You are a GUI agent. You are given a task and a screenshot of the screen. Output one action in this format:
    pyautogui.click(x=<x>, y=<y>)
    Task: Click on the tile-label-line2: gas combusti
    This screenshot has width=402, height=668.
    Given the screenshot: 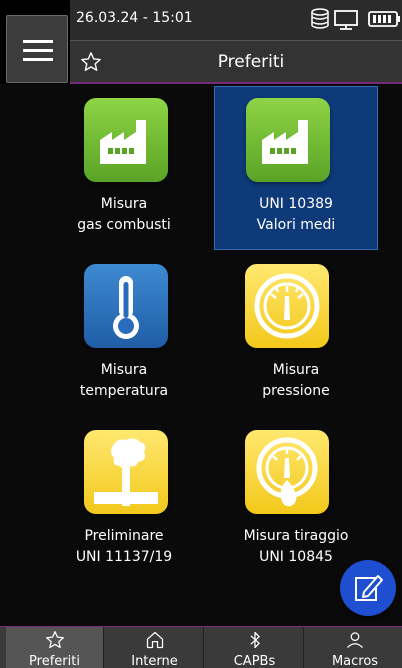 What is the action you would take?
    pyautogui.click(x=124, y=225)
    